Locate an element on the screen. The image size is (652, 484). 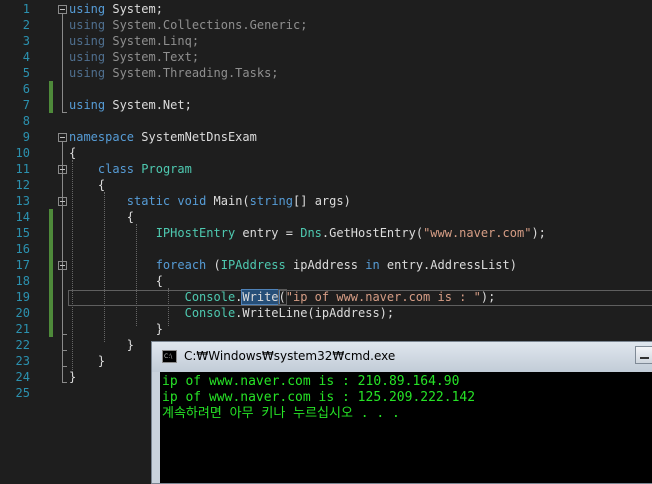
line-number: 19 is located at coordinates (22, 297).